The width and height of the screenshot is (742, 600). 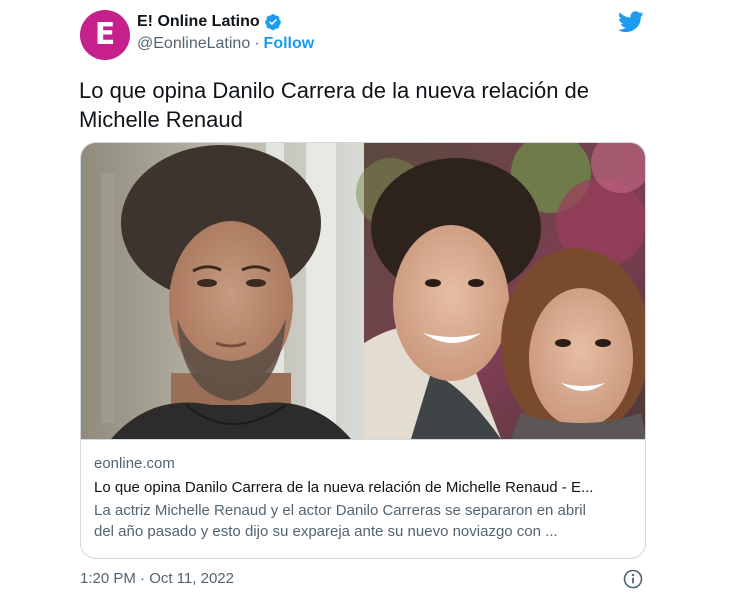 I want to click on avatar-letter: E, so click(x=105, y=34).